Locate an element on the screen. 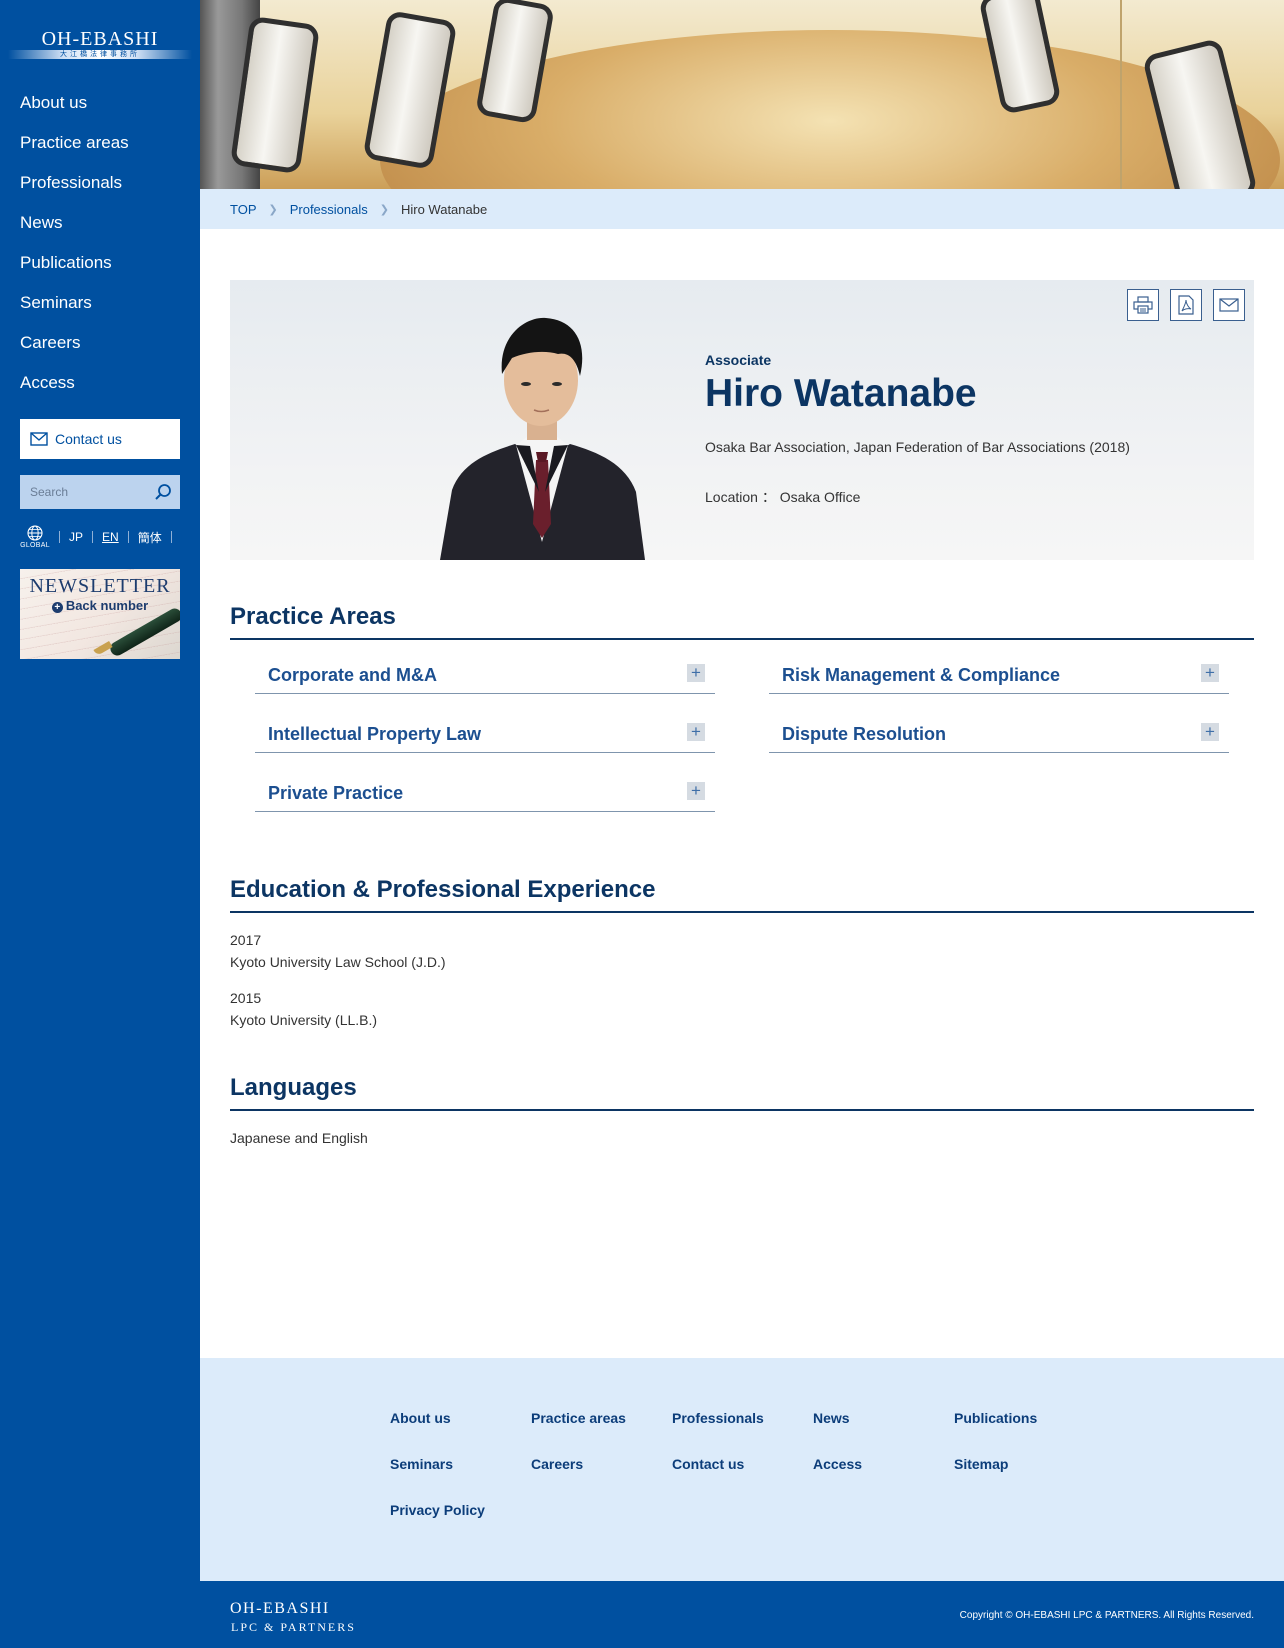 The height and width of the screenshot is (1648, 1284). pdf-button is located at coordinates (1186, 305).